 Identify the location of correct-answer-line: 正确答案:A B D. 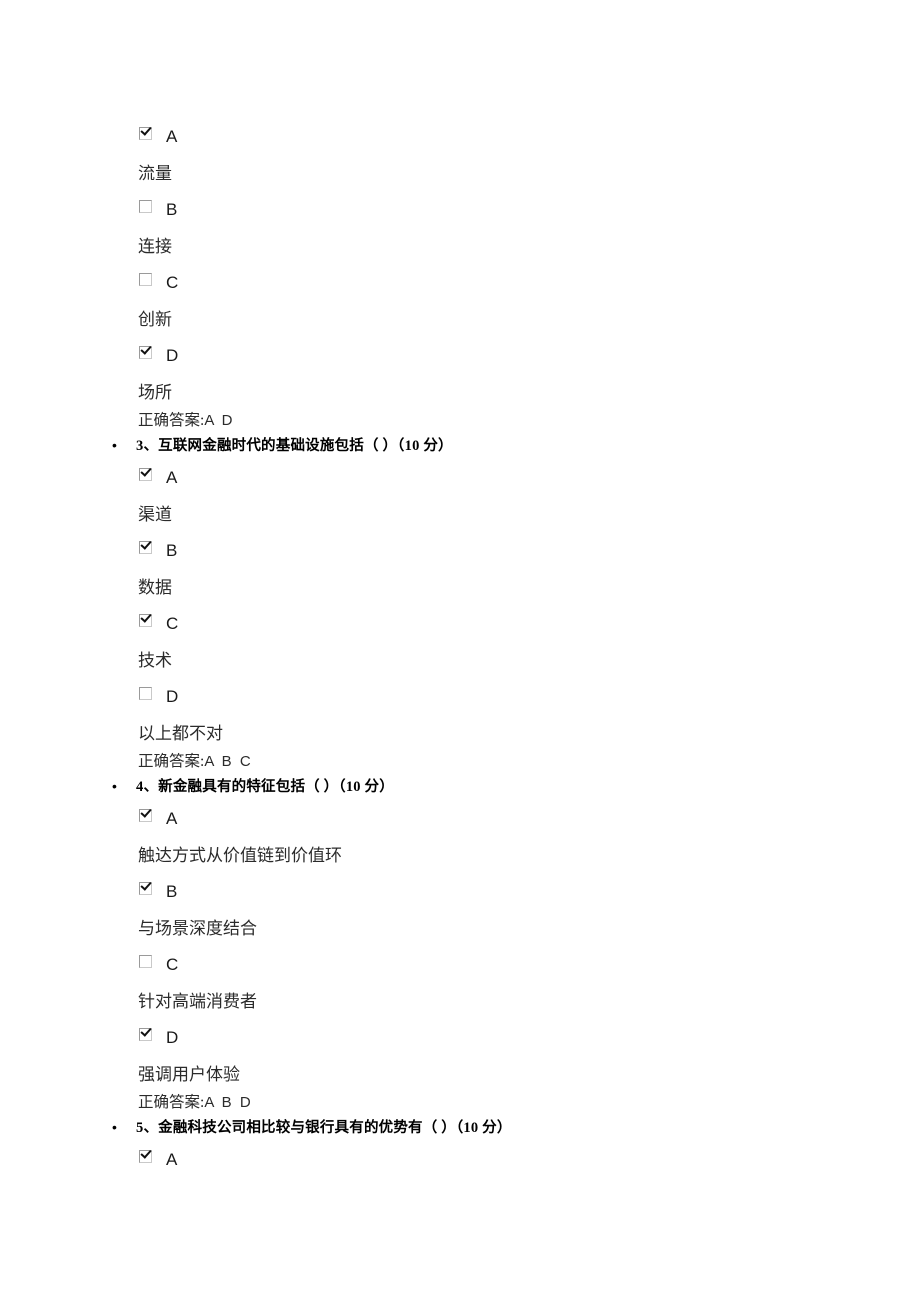
(460, 1103).